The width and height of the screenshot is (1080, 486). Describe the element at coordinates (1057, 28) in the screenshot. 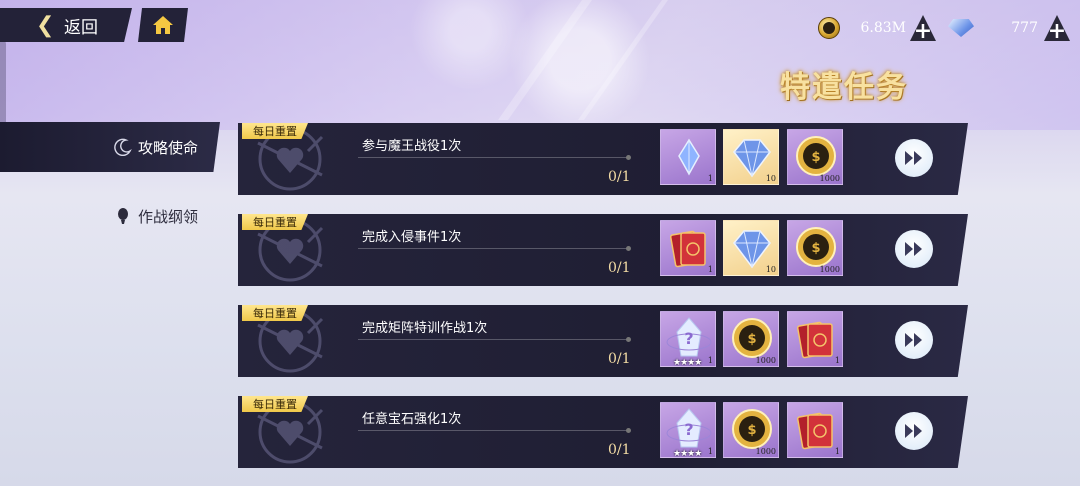

I see `add-gems-button: +` at that location.